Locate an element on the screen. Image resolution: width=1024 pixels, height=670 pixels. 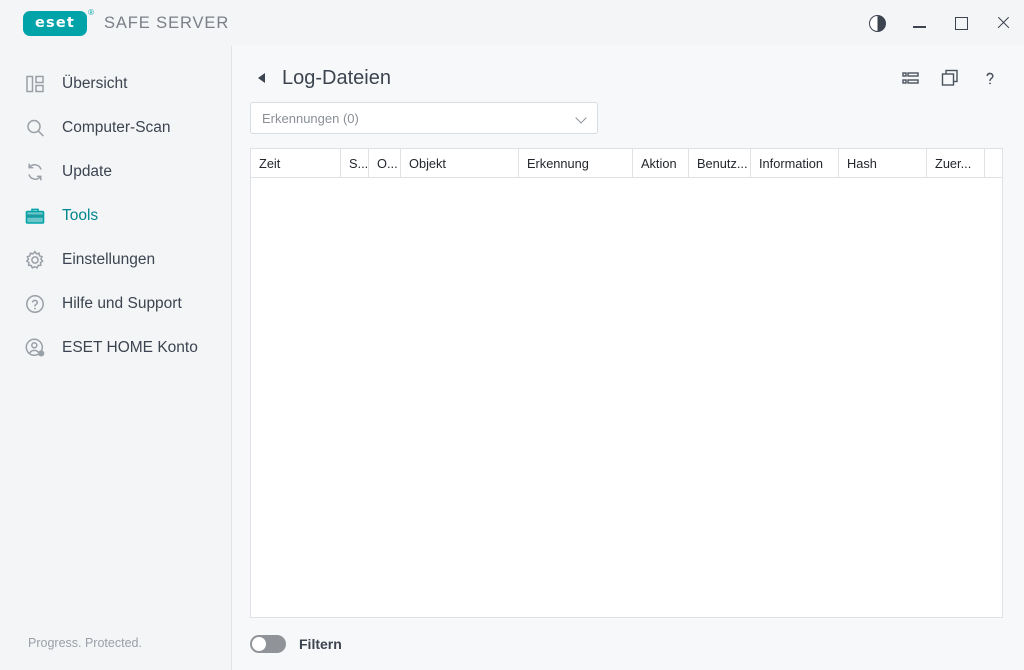
log-type-select-value: Erkennungen (0) is located at coordinates (310, 118).